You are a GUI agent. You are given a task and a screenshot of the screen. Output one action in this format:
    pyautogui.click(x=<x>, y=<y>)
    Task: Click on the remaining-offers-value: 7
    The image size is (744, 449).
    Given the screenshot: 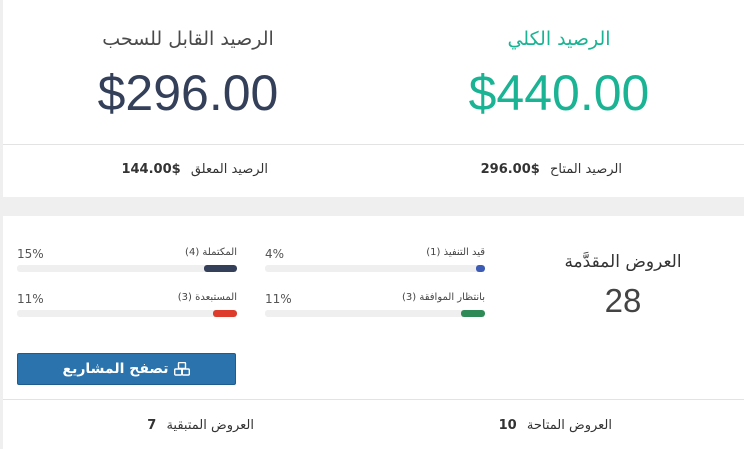 What is the action you would take?
    pyautogui.click(x=152, y=425)
    